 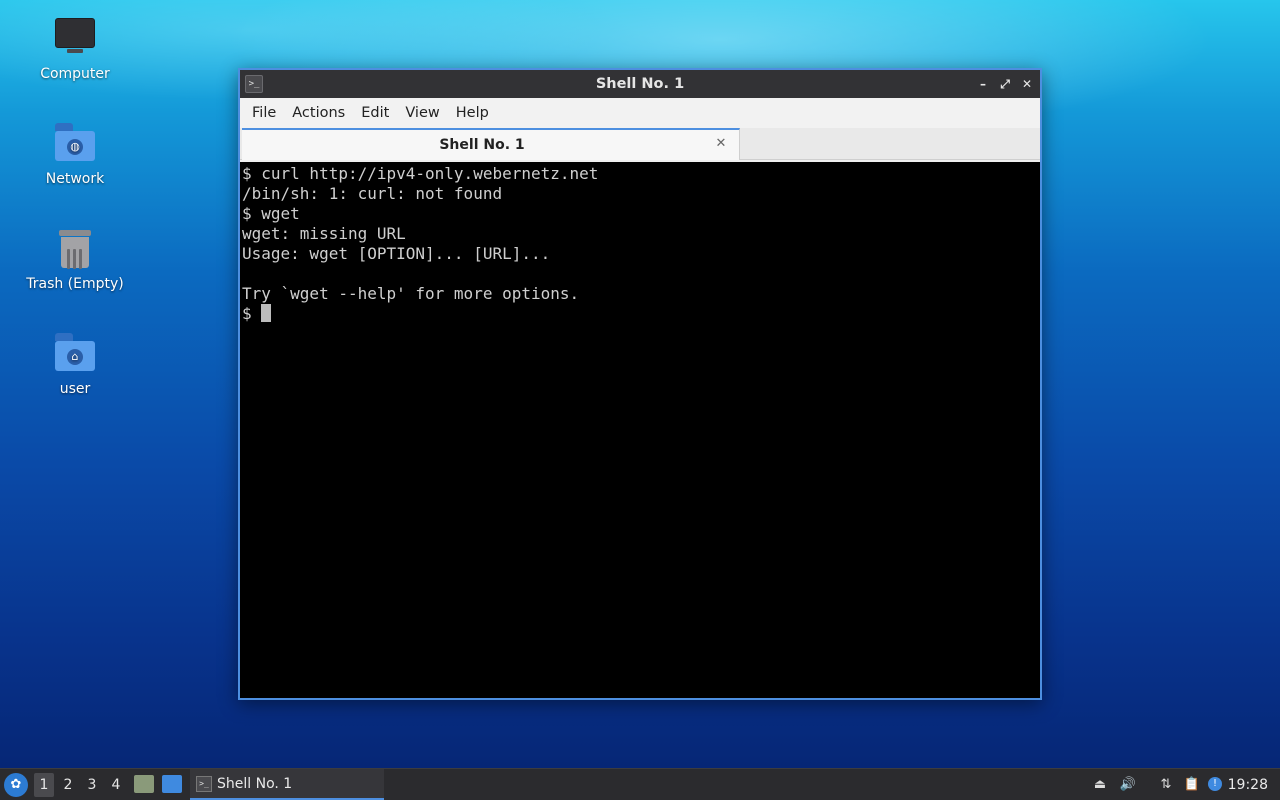 I want to click on desktop-icon-computer: Computer, so click(x=75, y=49).